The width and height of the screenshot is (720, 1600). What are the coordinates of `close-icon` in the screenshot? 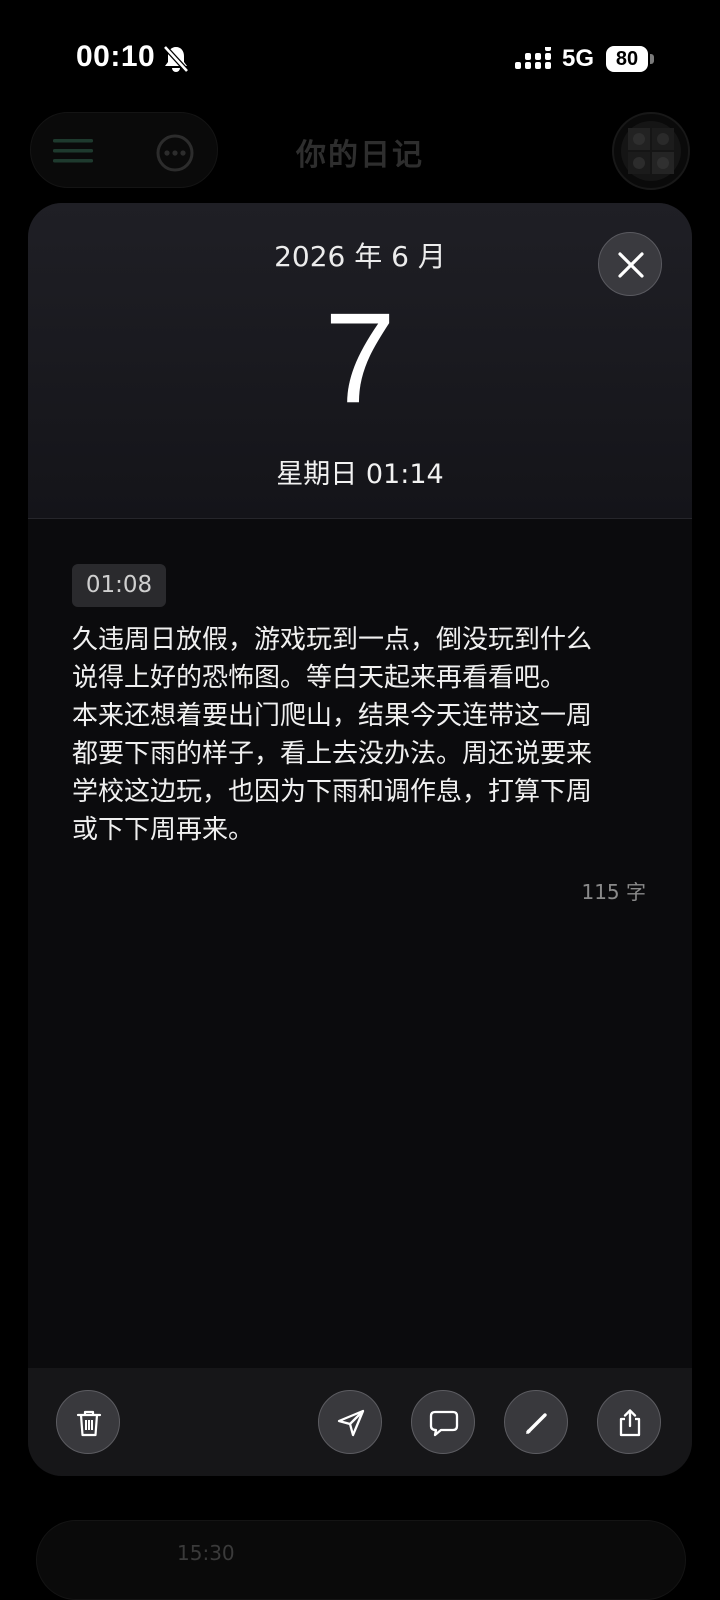 It's located at (631, 265).